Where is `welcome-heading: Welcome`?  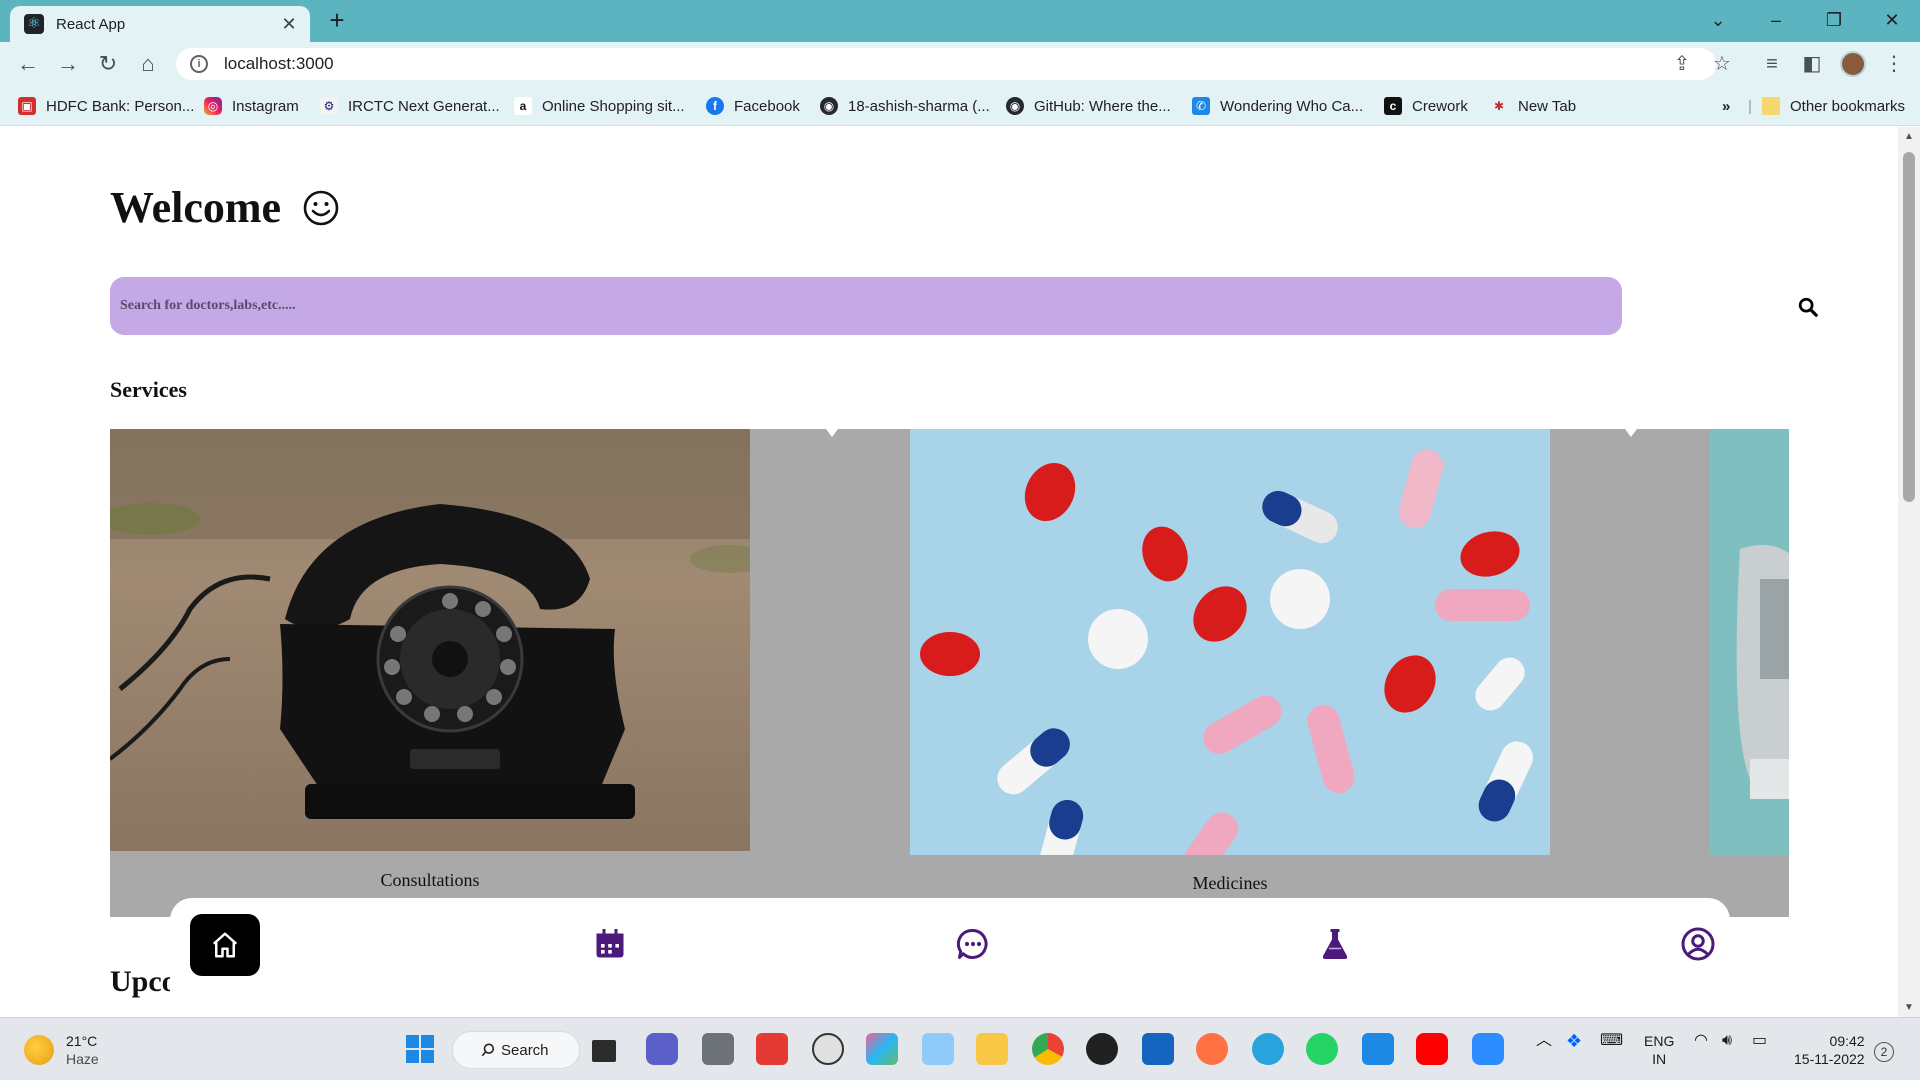 welcome-heading: Welcome is located at coordinates (224, 207).